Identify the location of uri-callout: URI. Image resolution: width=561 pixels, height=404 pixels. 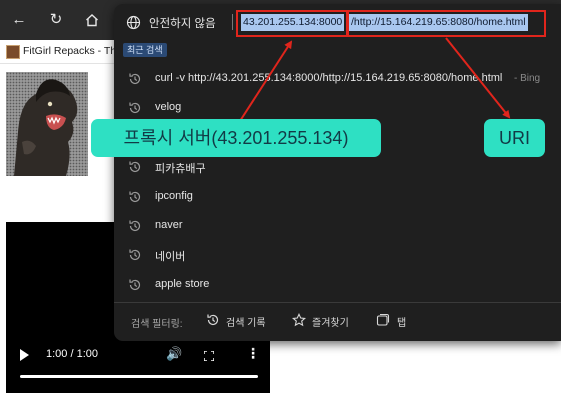
(514, 138).